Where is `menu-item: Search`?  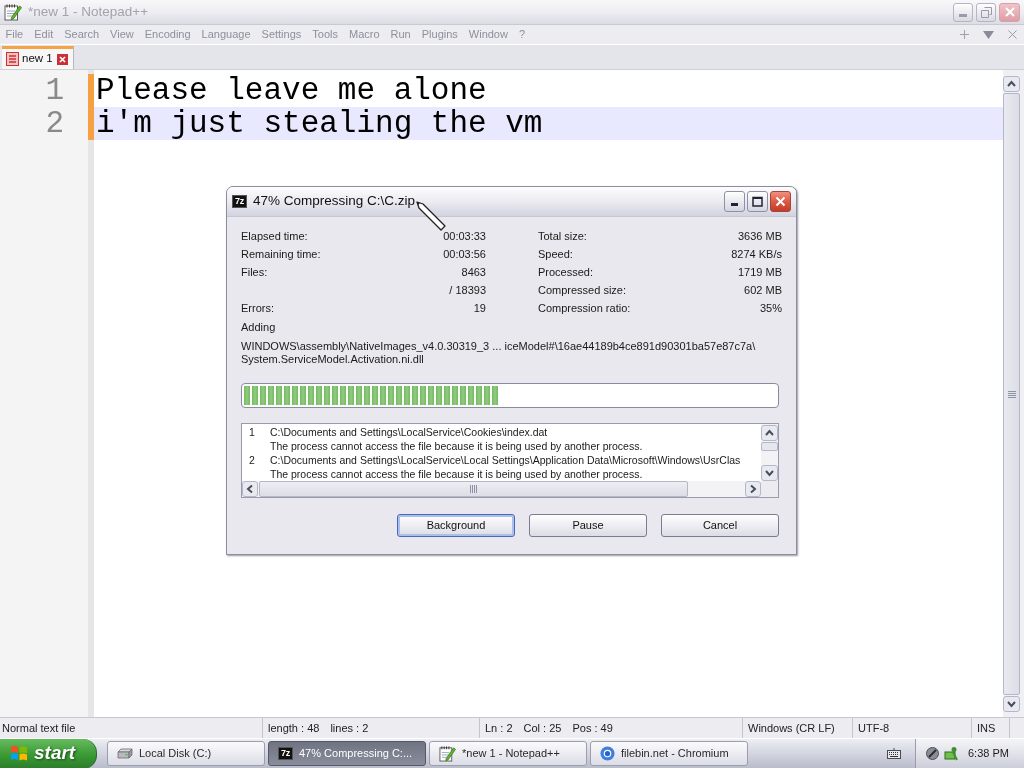
menu-item: Search is located at coordinates (81, 34).